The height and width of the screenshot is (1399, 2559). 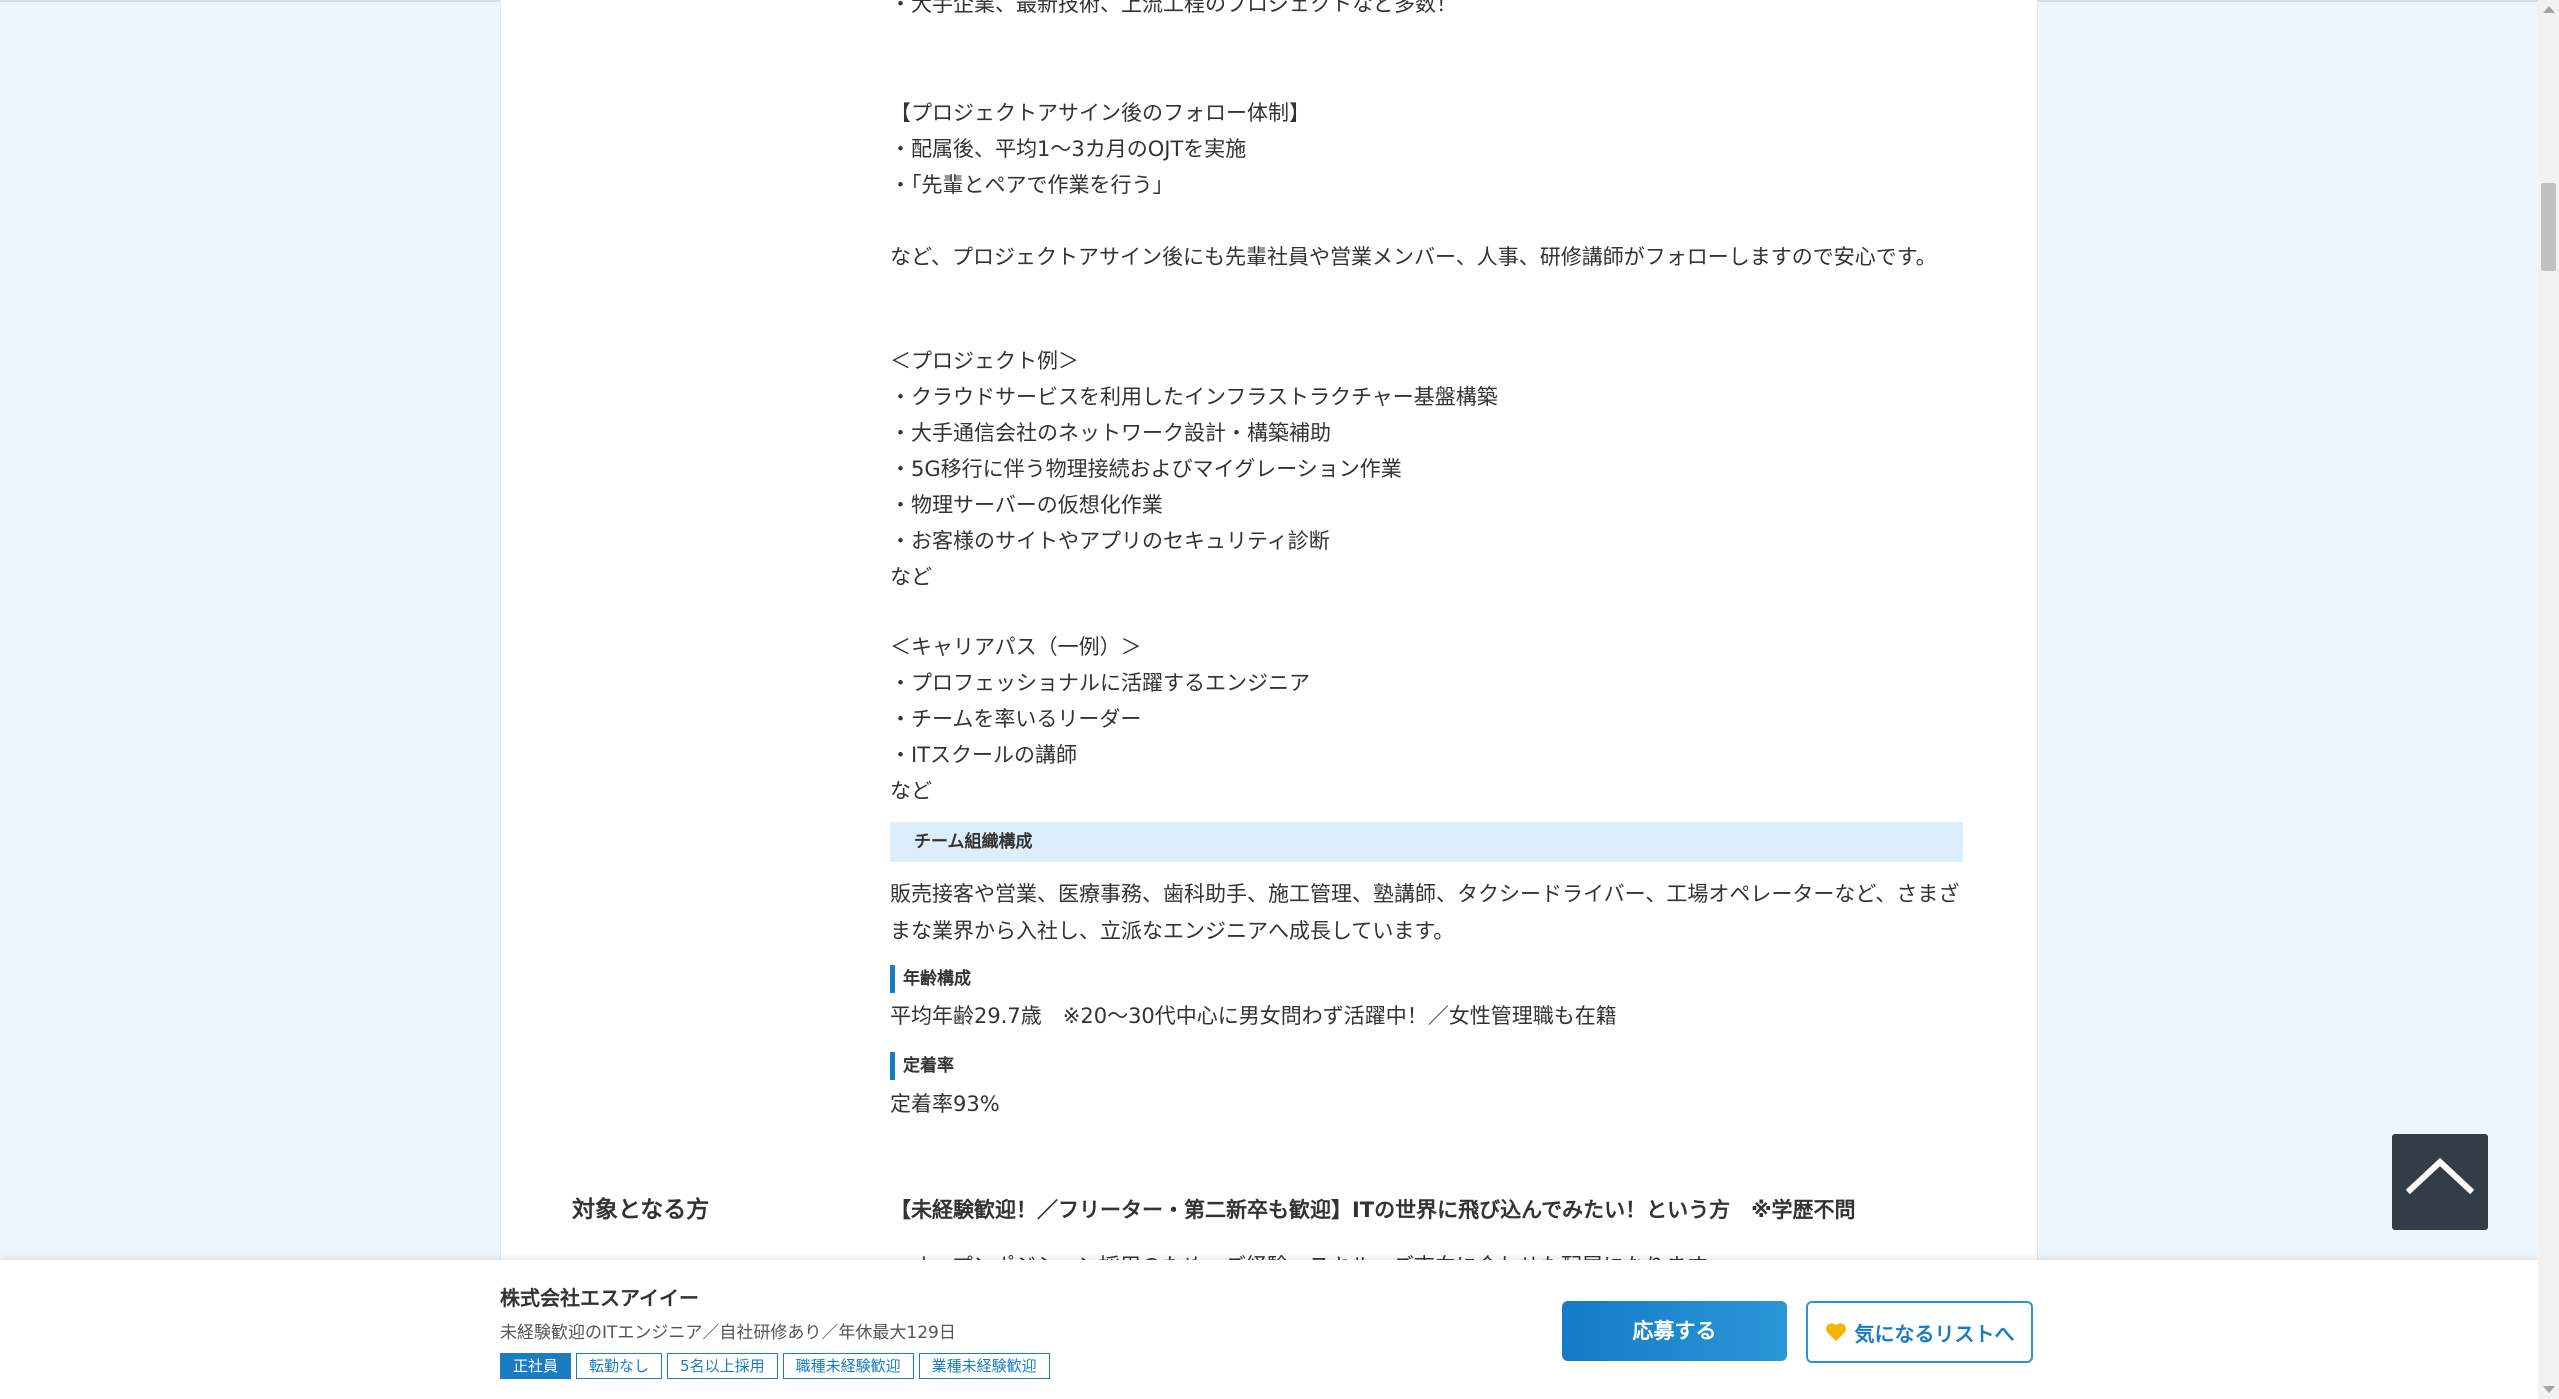 I want to click on follow-title: 【プロジェクトアサイン後のフォロー体制】, so click(x=1100, y=113).